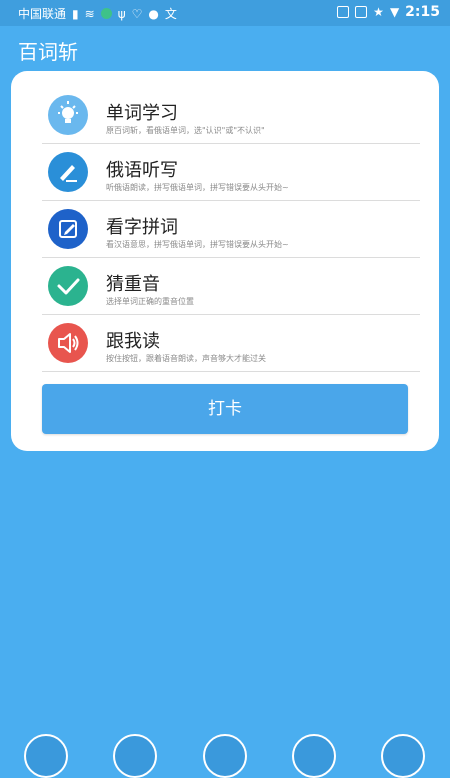 This screenshot has width=450, height=778. What do you see at coordinates (197, 187) in the screenshot?
I see `menu-item-description: 听俄语朗读，拼写俄语单词，拼写错误要从头开始~` at bounding box center [197, 187].